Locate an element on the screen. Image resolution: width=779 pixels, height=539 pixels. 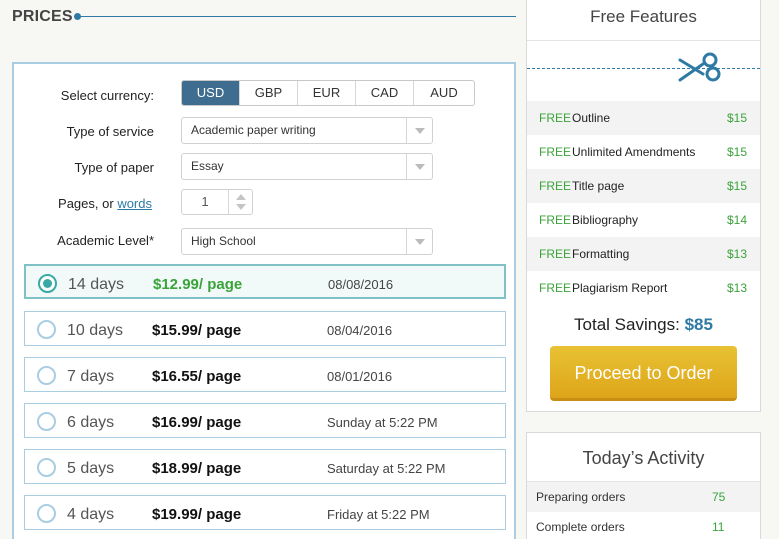
total-savings: Total Savings: $85 is located at coordinates (643, 325).